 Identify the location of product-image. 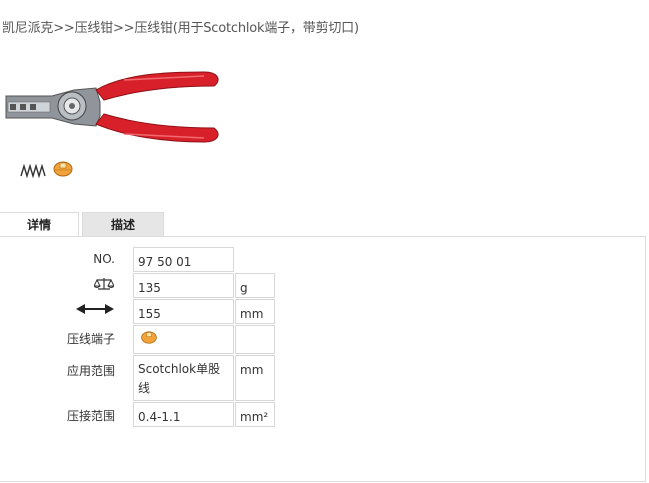
(112, 107).